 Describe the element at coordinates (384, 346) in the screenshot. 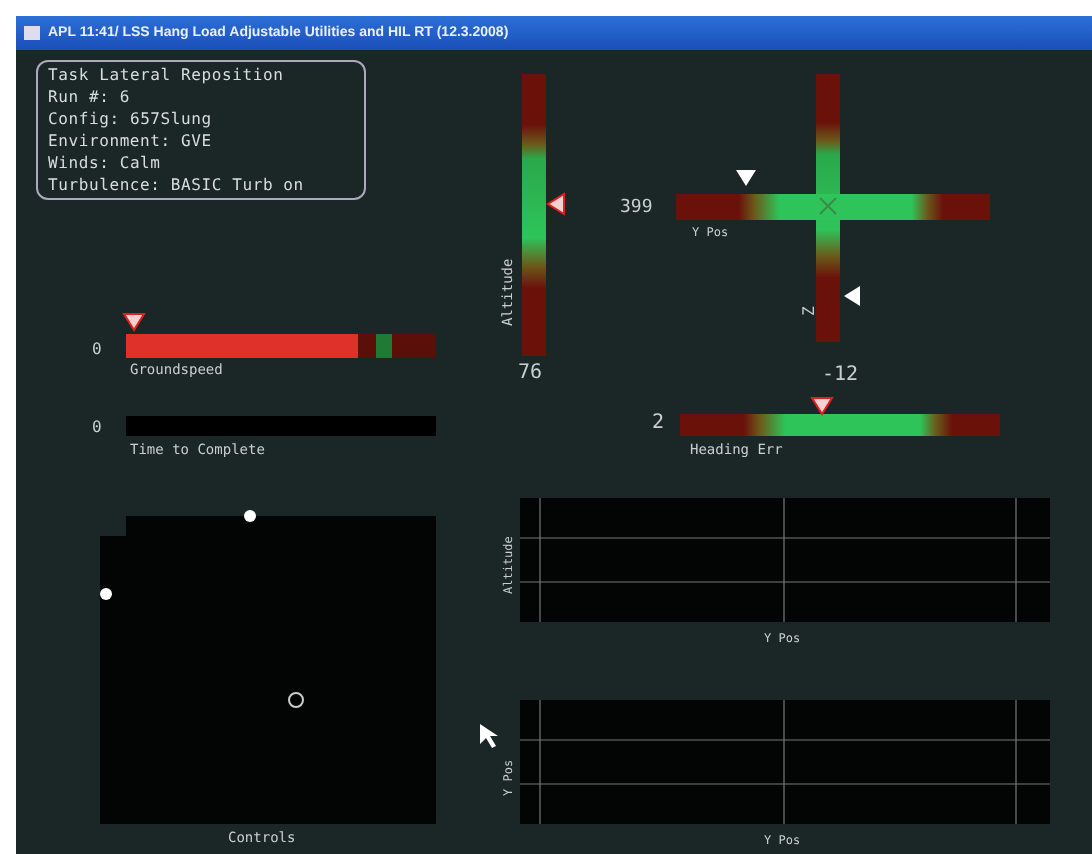

I see `target-zone` at that location.